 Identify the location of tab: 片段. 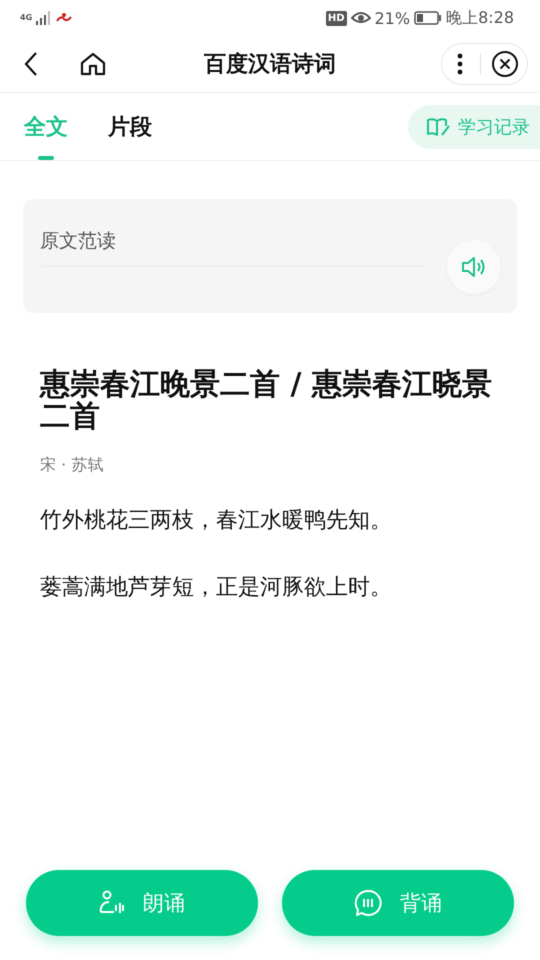
(130, 126).